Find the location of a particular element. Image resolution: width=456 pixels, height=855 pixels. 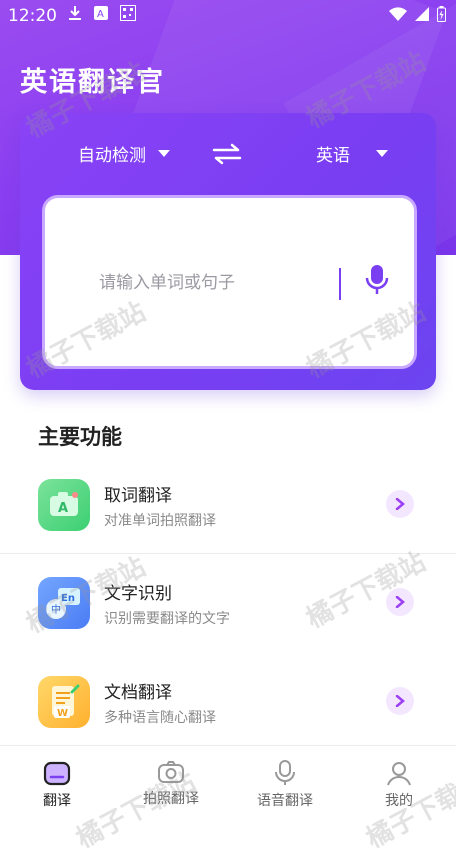

swap-icon is located at coordinates (227, 154).